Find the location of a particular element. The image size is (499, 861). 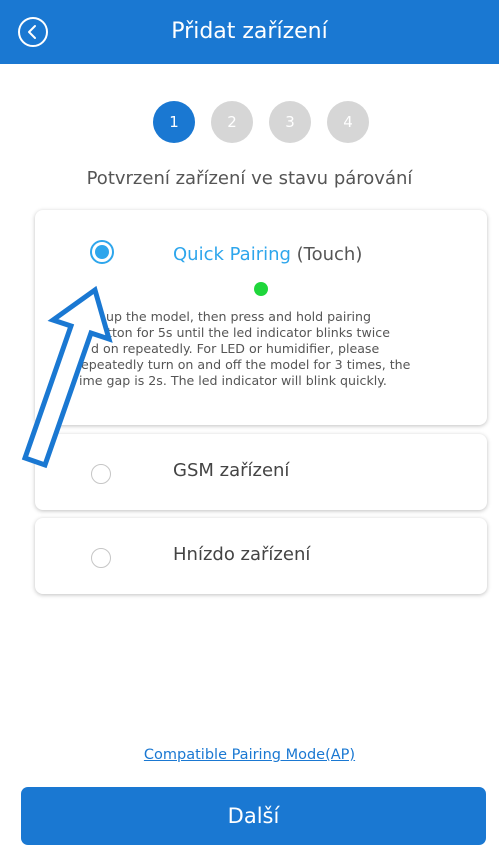

step-1: 1 is located at coordinates (174, 122).